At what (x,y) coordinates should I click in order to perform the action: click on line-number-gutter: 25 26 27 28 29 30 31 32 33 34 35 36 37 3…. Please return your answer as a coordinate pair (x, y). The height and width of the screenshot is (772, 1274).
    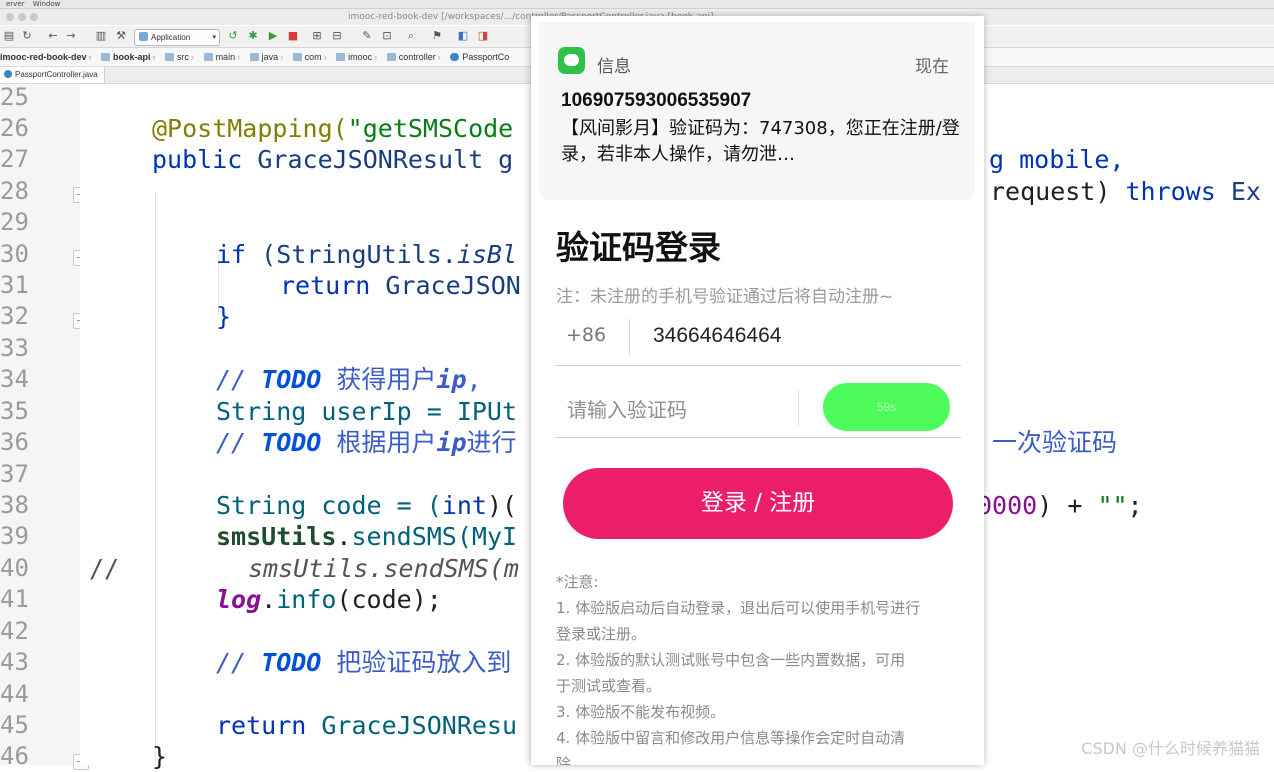
    Looking at the image, I should click on (44, 426).